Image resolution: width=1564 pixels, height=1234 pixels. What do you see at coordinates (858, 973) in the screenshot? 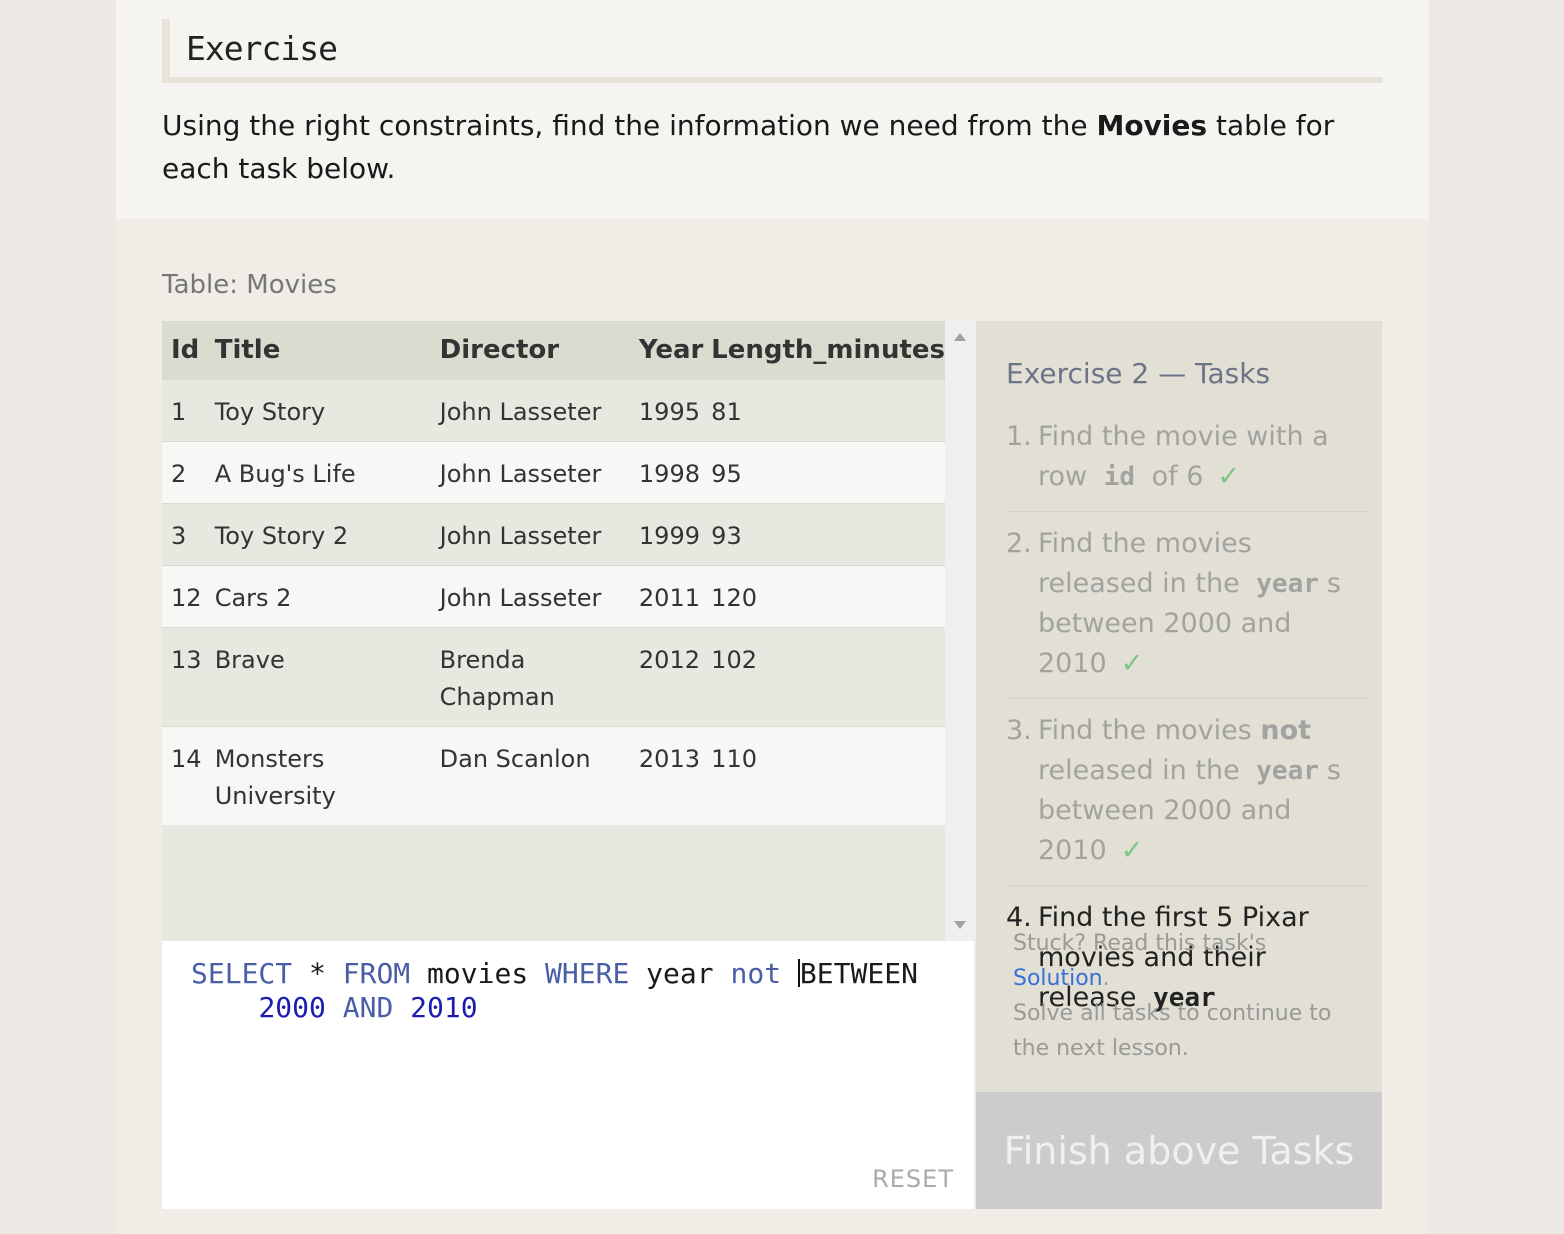
I see `sql-token: BETWEEN` at bounding box center [858, 973].